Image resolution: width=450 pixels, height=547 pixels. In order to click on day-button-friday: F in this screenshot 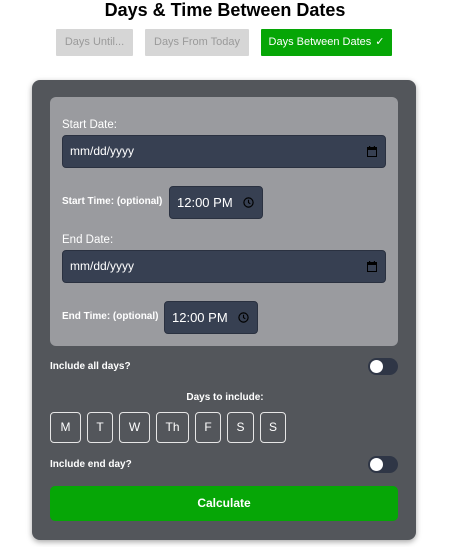, I will do `click(208, 427)`.